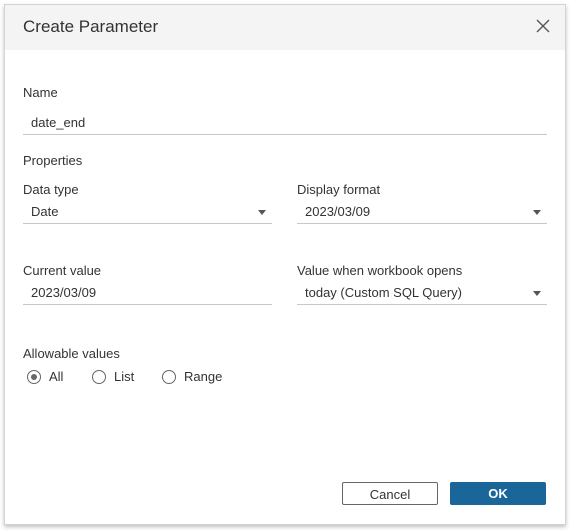  I want to click on data-type-label: Data type, so click(51, 189).